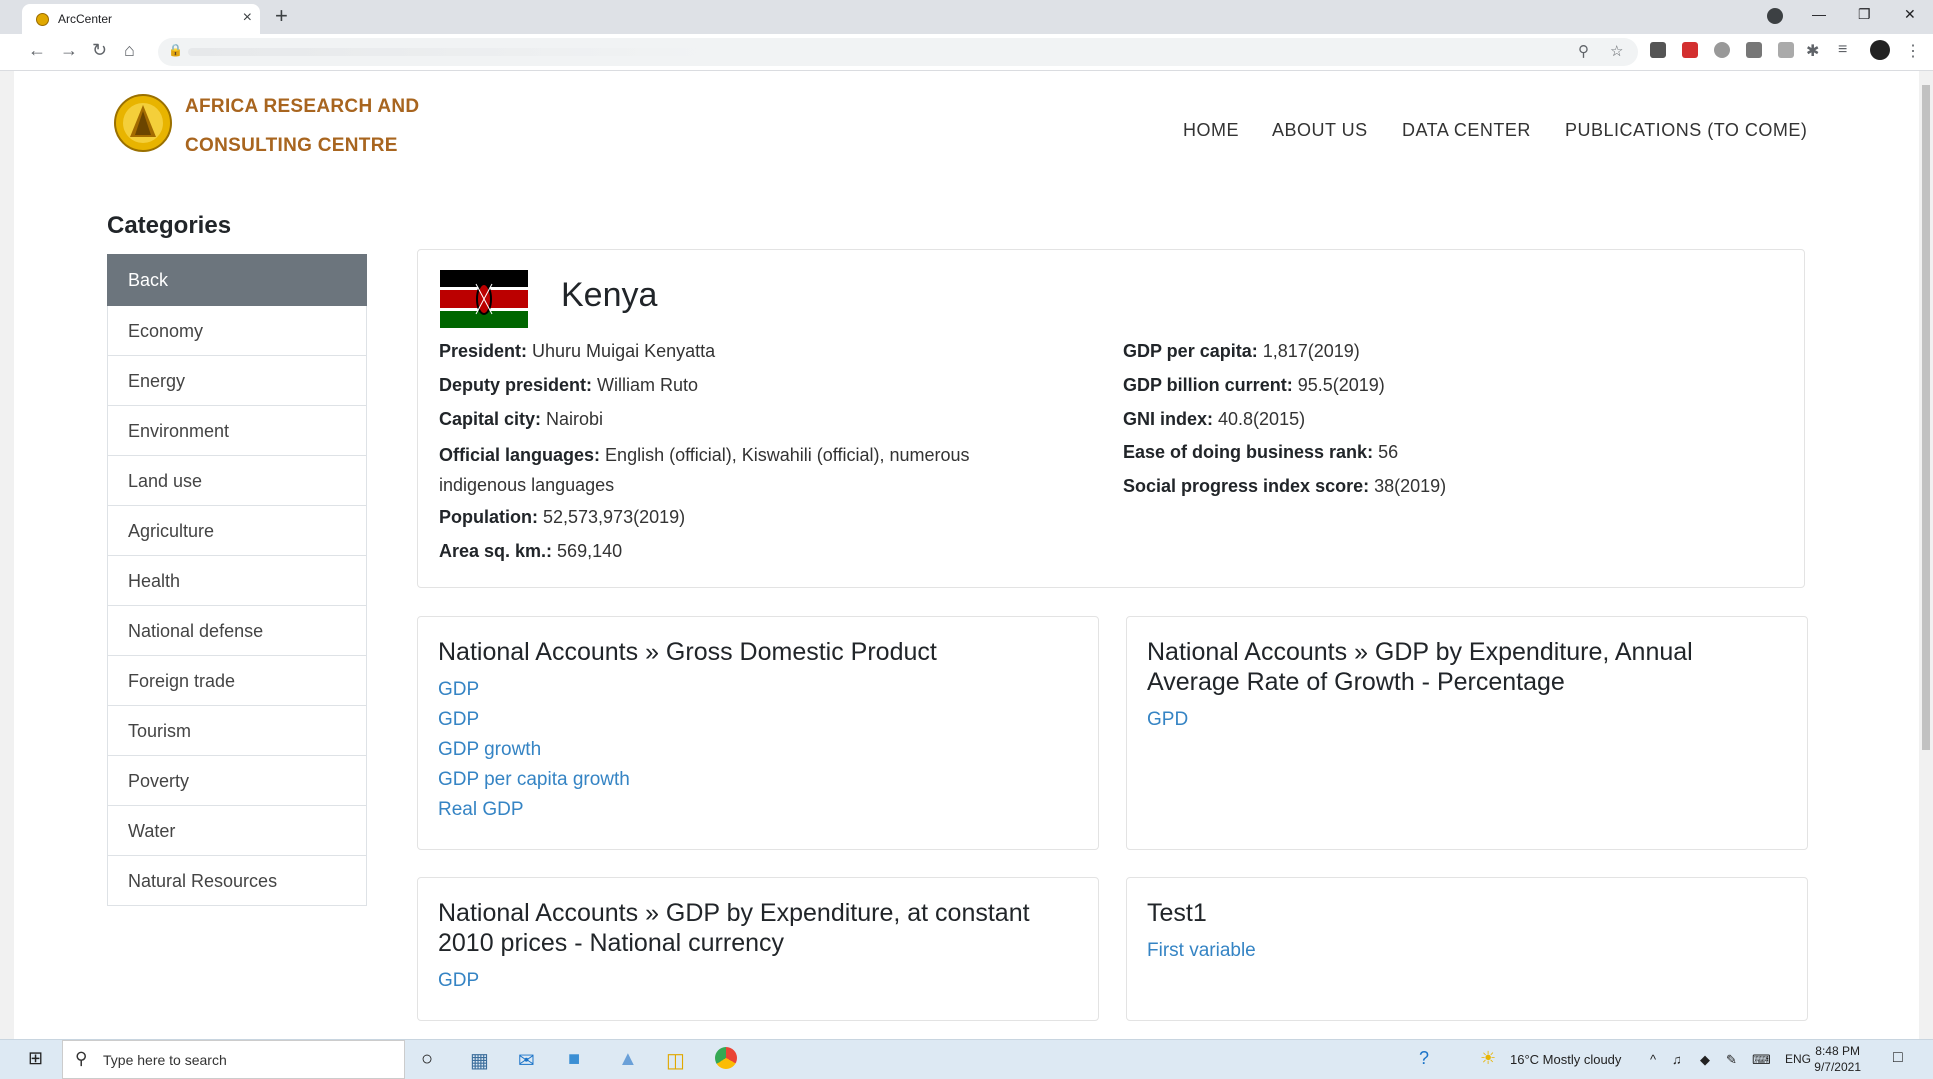 The image size is (1933, 1079). What do you see at coordinates (1488, 1058) in the screenshot?
I see `weather-icon: ☀` at bounding box center [1488, 1058].